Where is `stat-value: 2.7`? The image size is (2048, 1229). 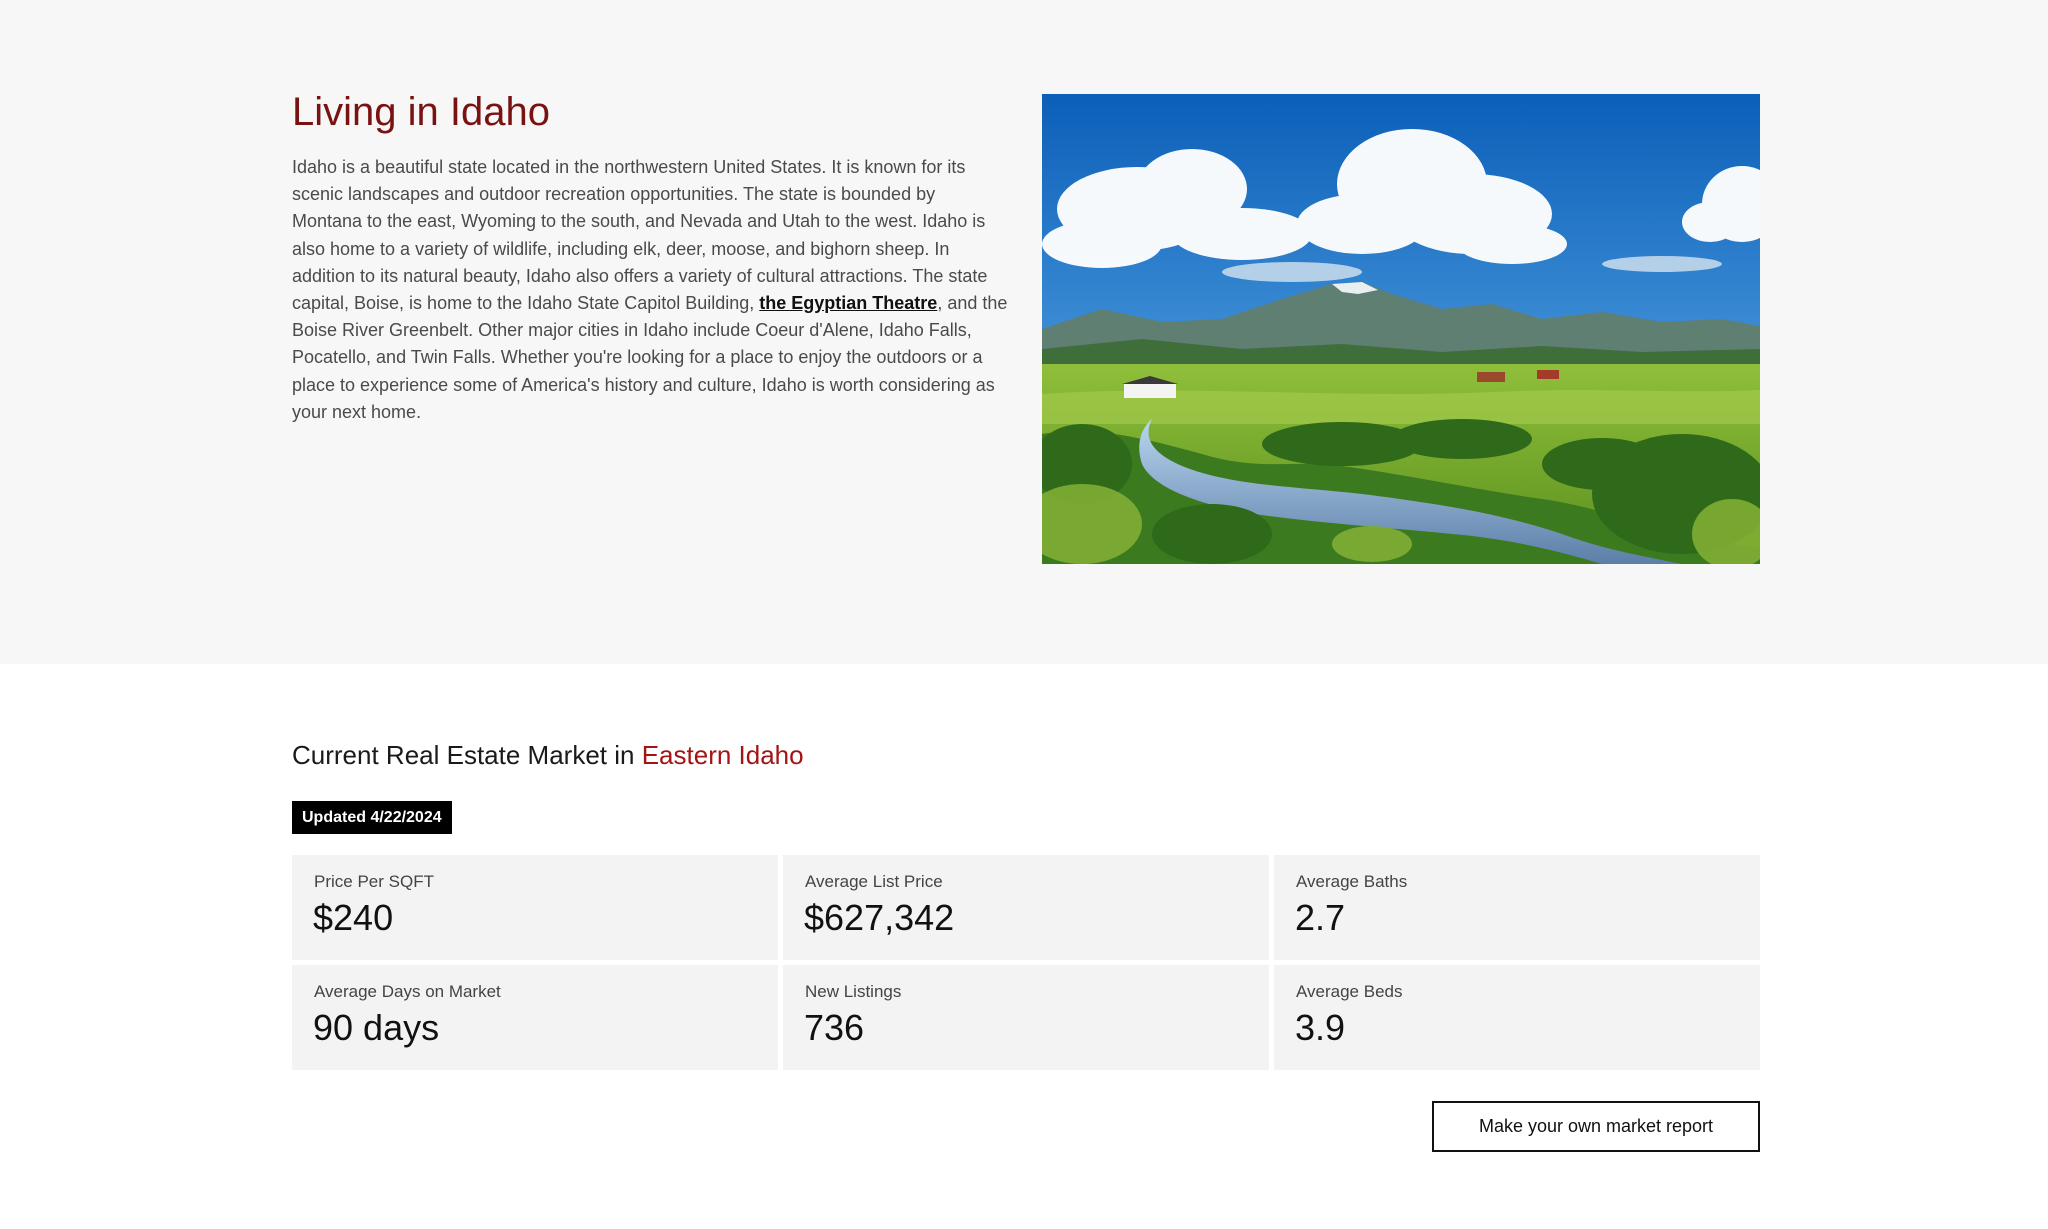 stat-value: 2.7 is located at coordinates (1320, 917).